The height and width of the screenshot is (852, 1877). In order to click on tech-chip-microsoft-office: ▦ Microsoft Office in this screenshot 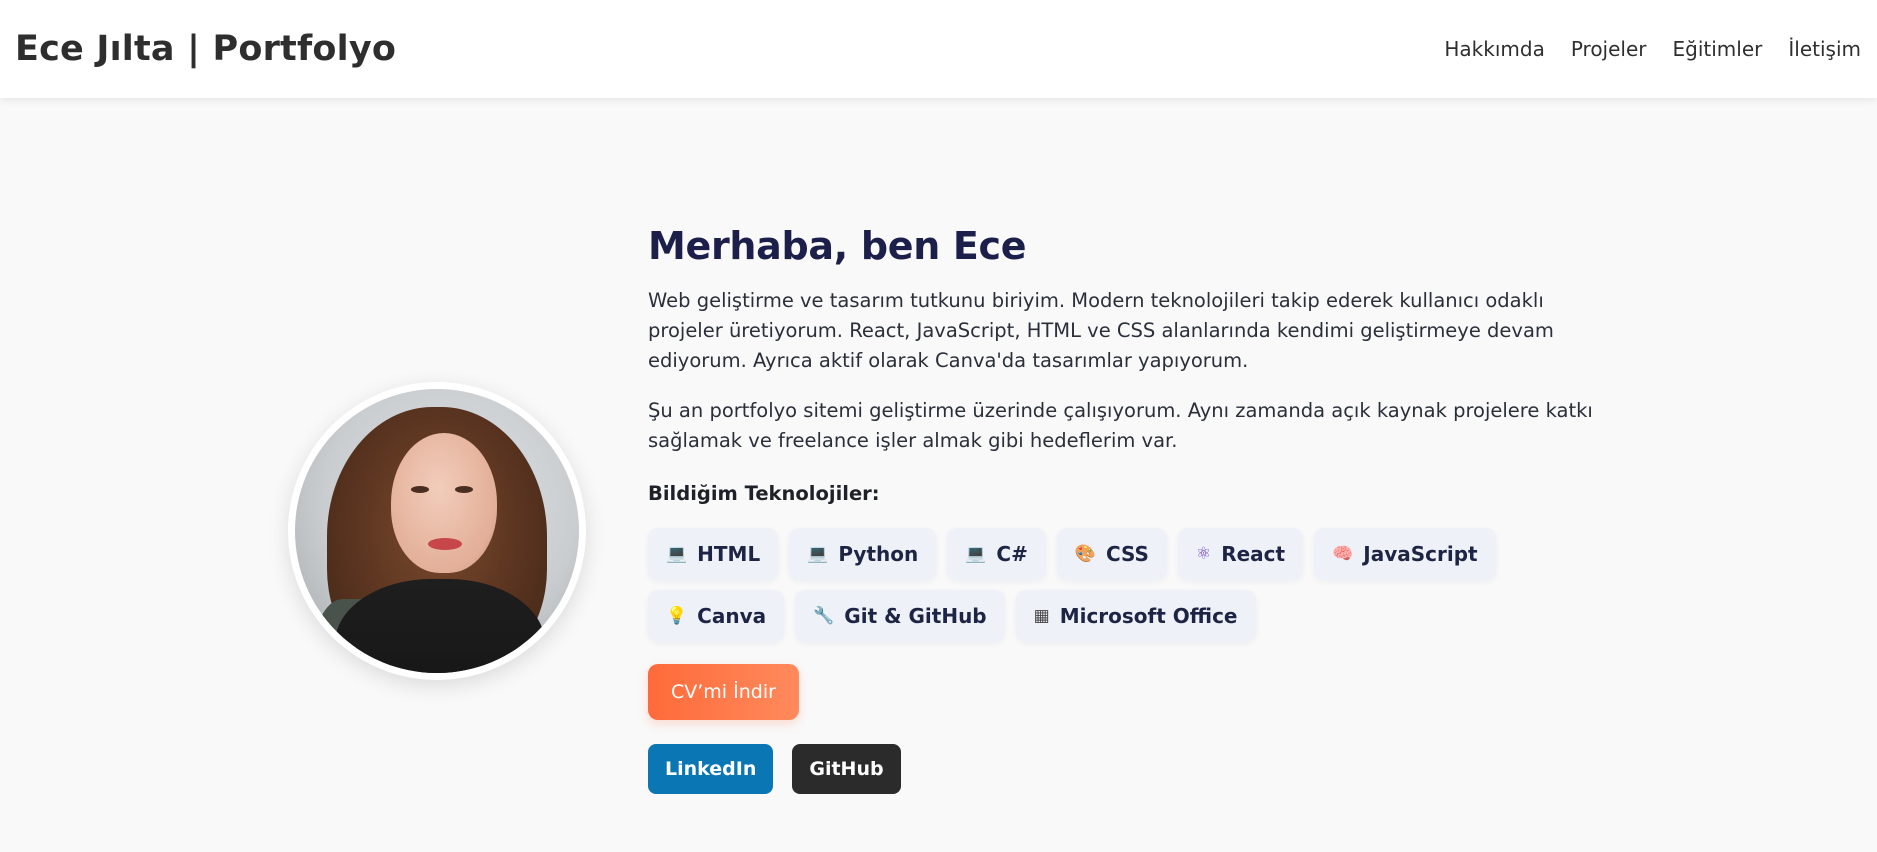, I will do `click(1135, 616)`.